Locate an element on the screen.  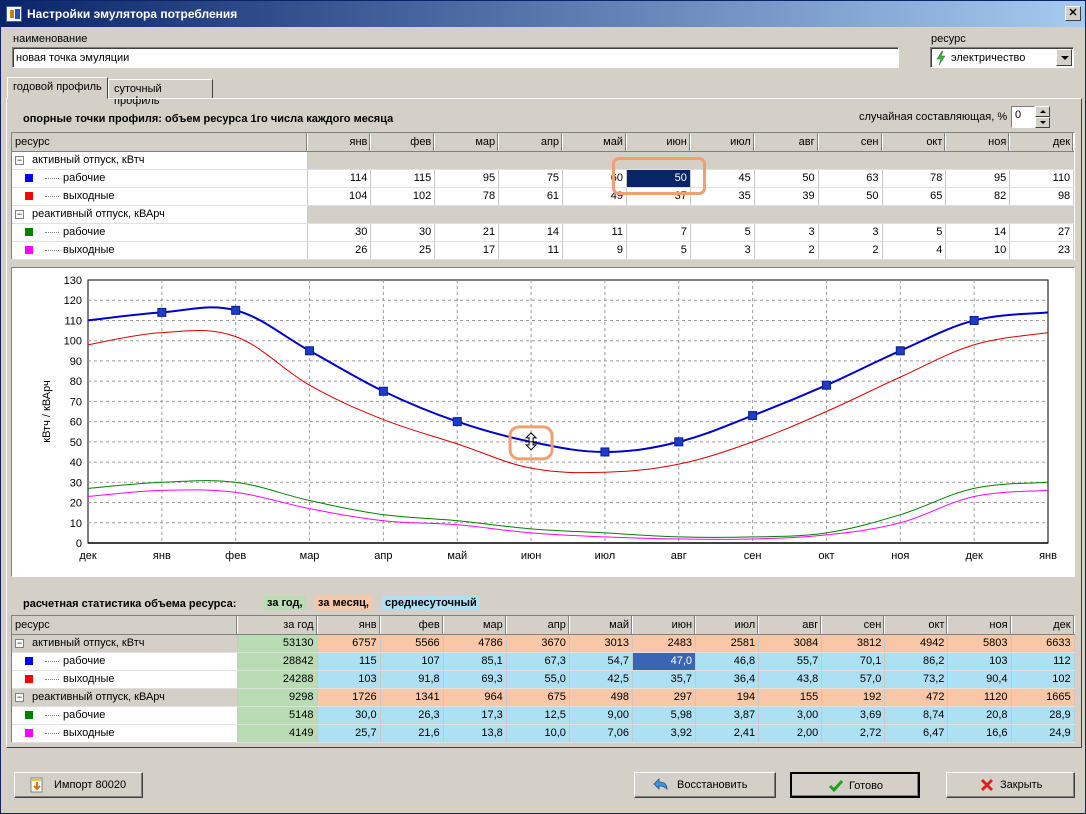
column-header: июн is located at coordinates (664, 625).